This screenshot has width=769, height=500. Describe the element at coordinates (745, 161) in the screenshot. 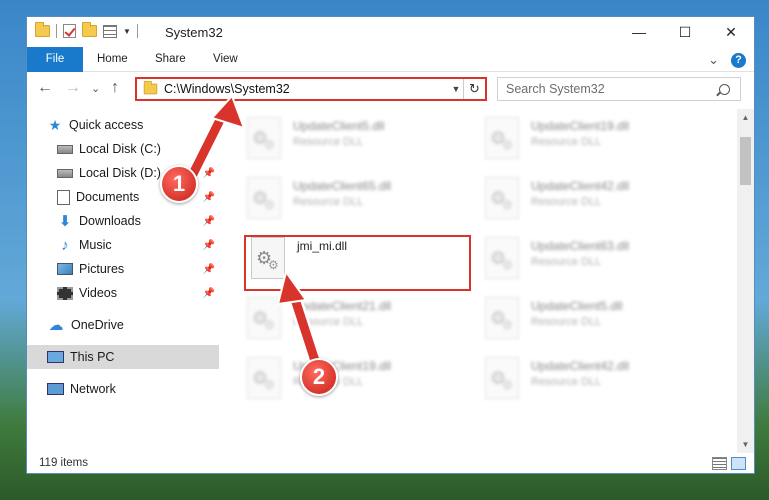

I see `scrollbar-thumb` at that location.